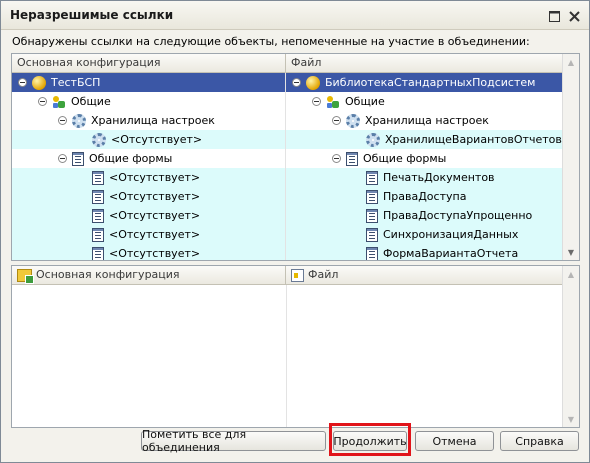 Image resolution: width=590 pixels, height=463 pixels. I want to click on maximize-icon, so click(554, 16).